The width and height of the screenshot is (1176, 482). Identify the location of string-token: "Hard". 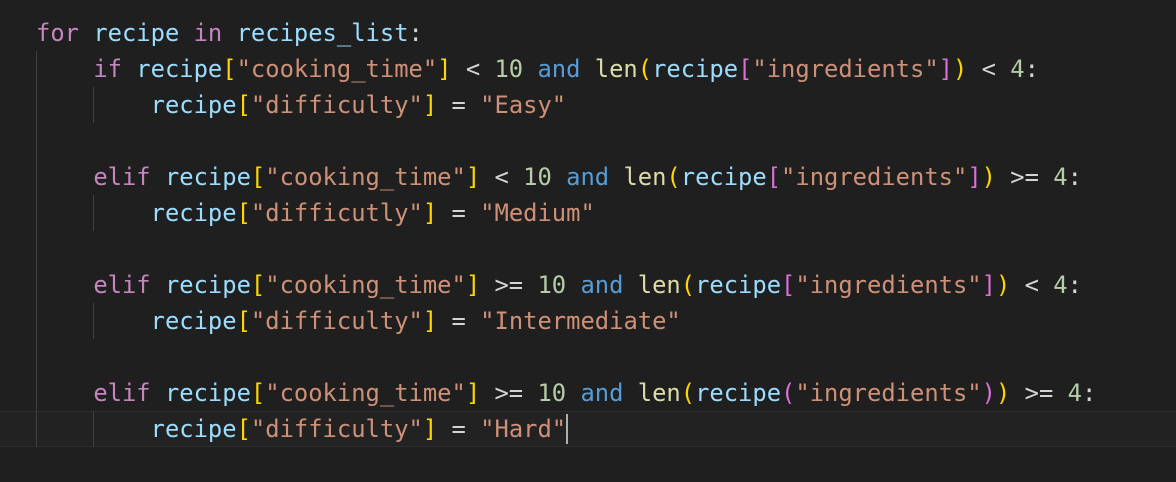
(523, 429).